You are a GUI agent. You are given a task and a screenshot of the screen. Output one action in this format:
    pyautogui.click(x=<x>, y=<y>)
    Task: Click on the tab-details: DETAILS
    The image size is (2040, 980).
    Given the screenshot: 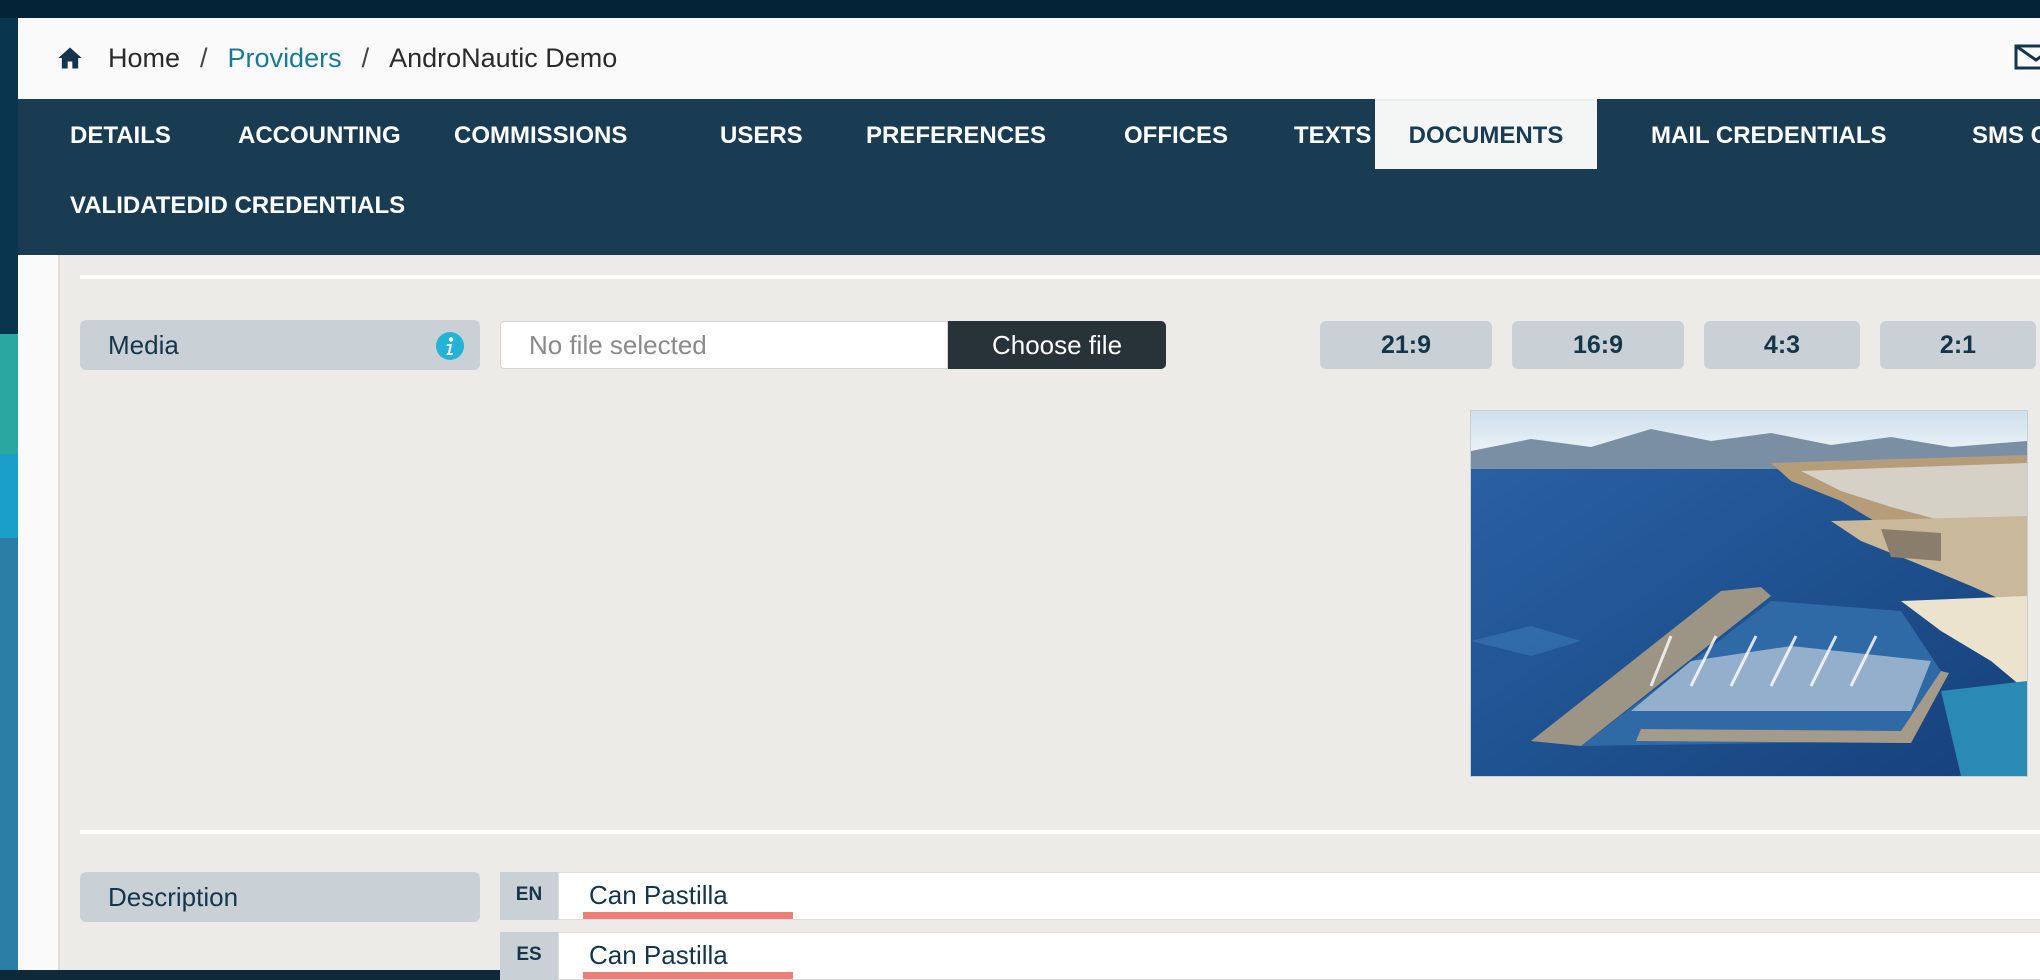 What is the action you would take?
    pyautogui.click(x=120, y=136)
    